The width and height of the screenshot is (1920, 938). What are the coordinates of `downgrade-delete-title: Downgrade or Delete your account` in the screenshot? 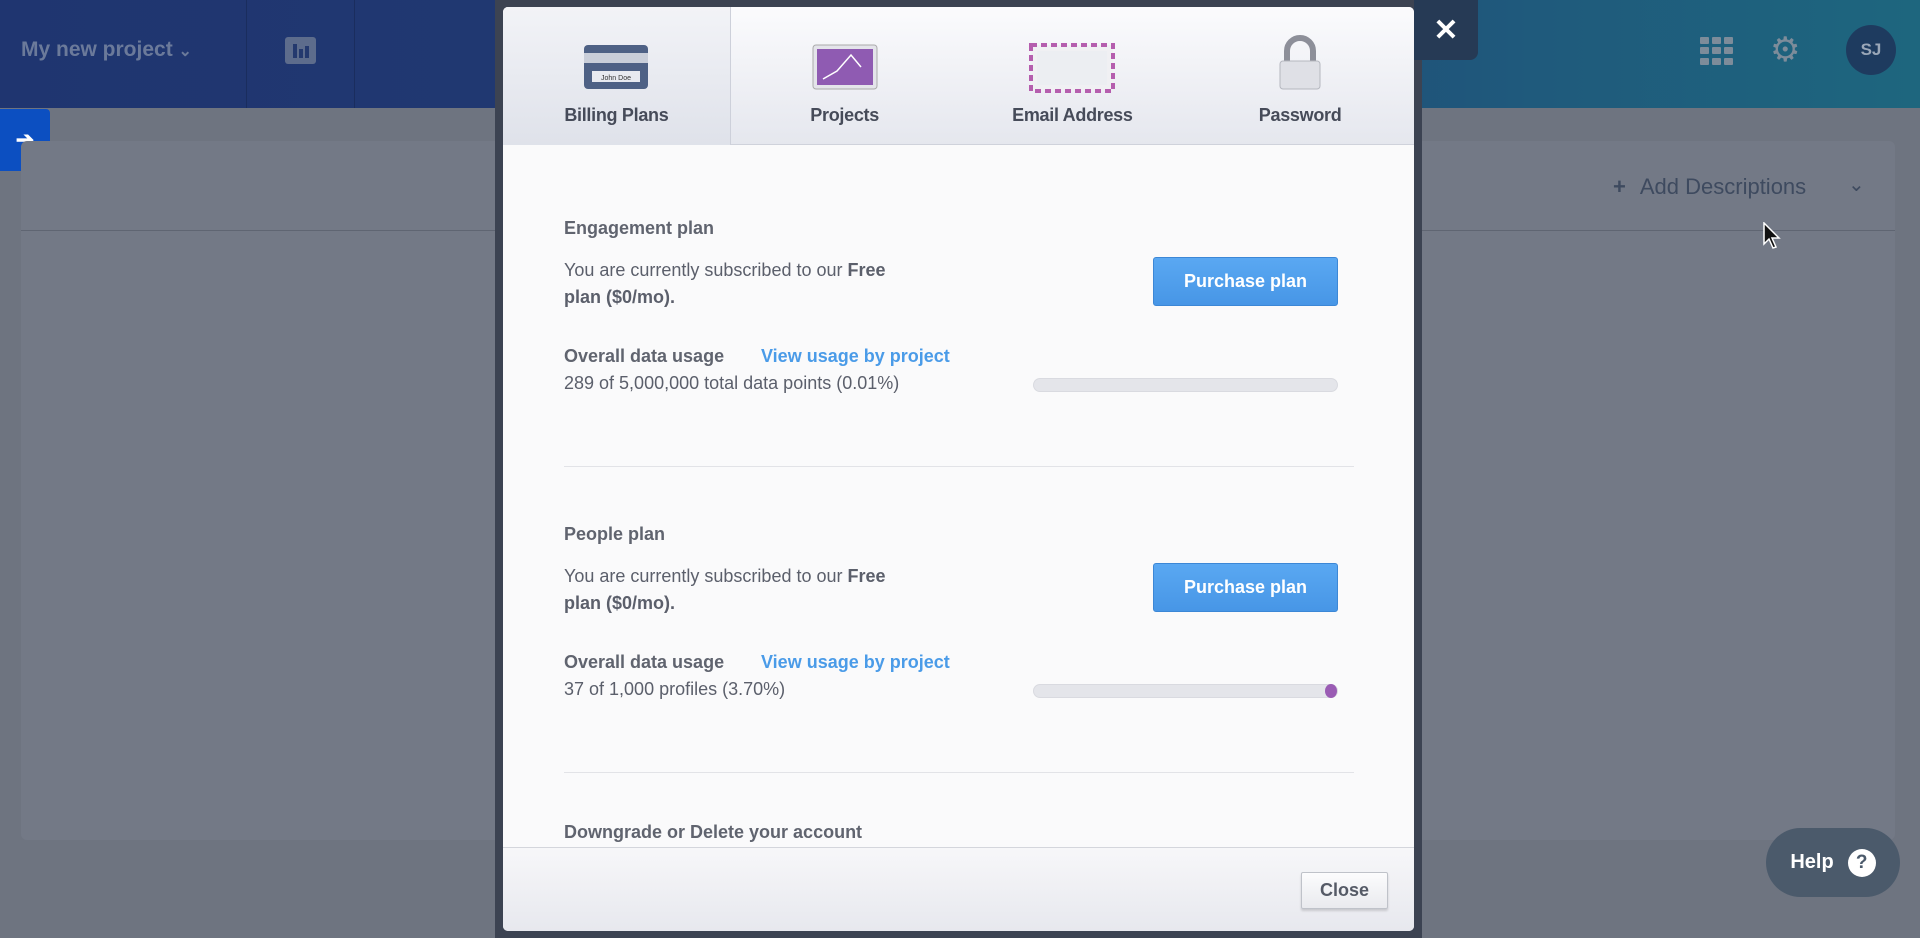 It's located at (713, 832).